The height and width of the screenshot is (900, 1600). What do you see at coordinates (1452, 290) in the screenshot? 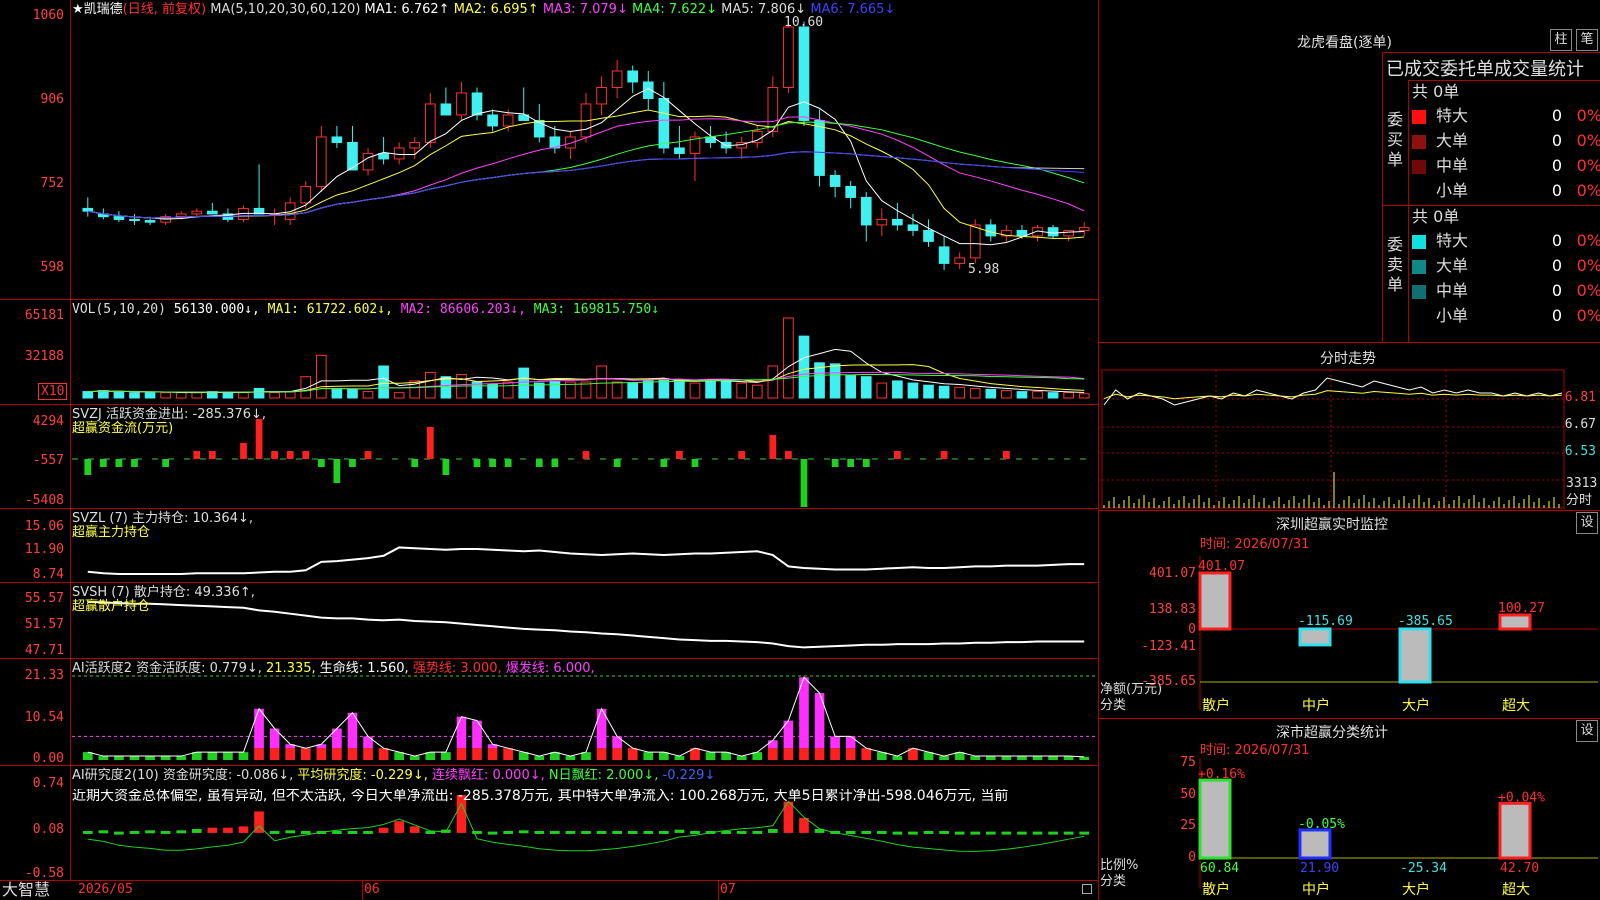
I see `sell-row-name: 中单` at bounding box center [1452, 290].